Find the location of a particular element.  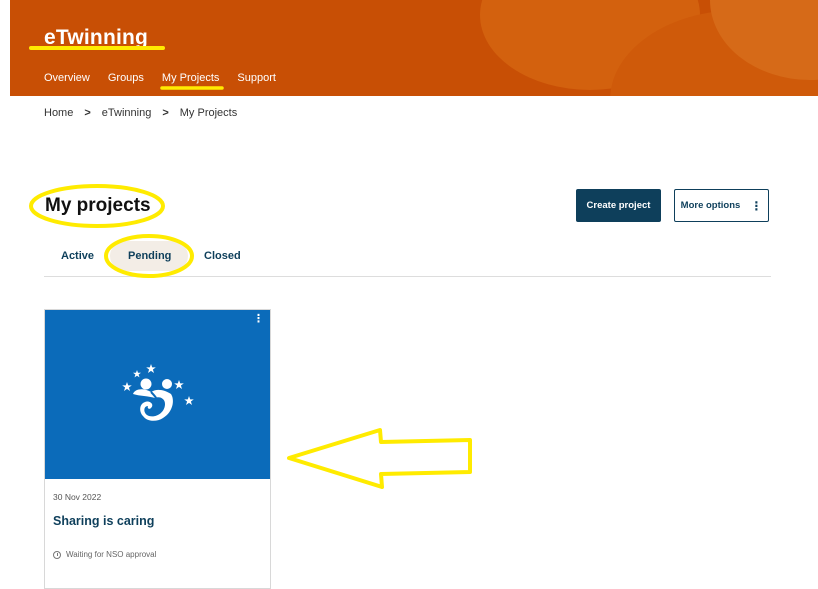

create-project-button: Create project is located at coordinates (618, 205).